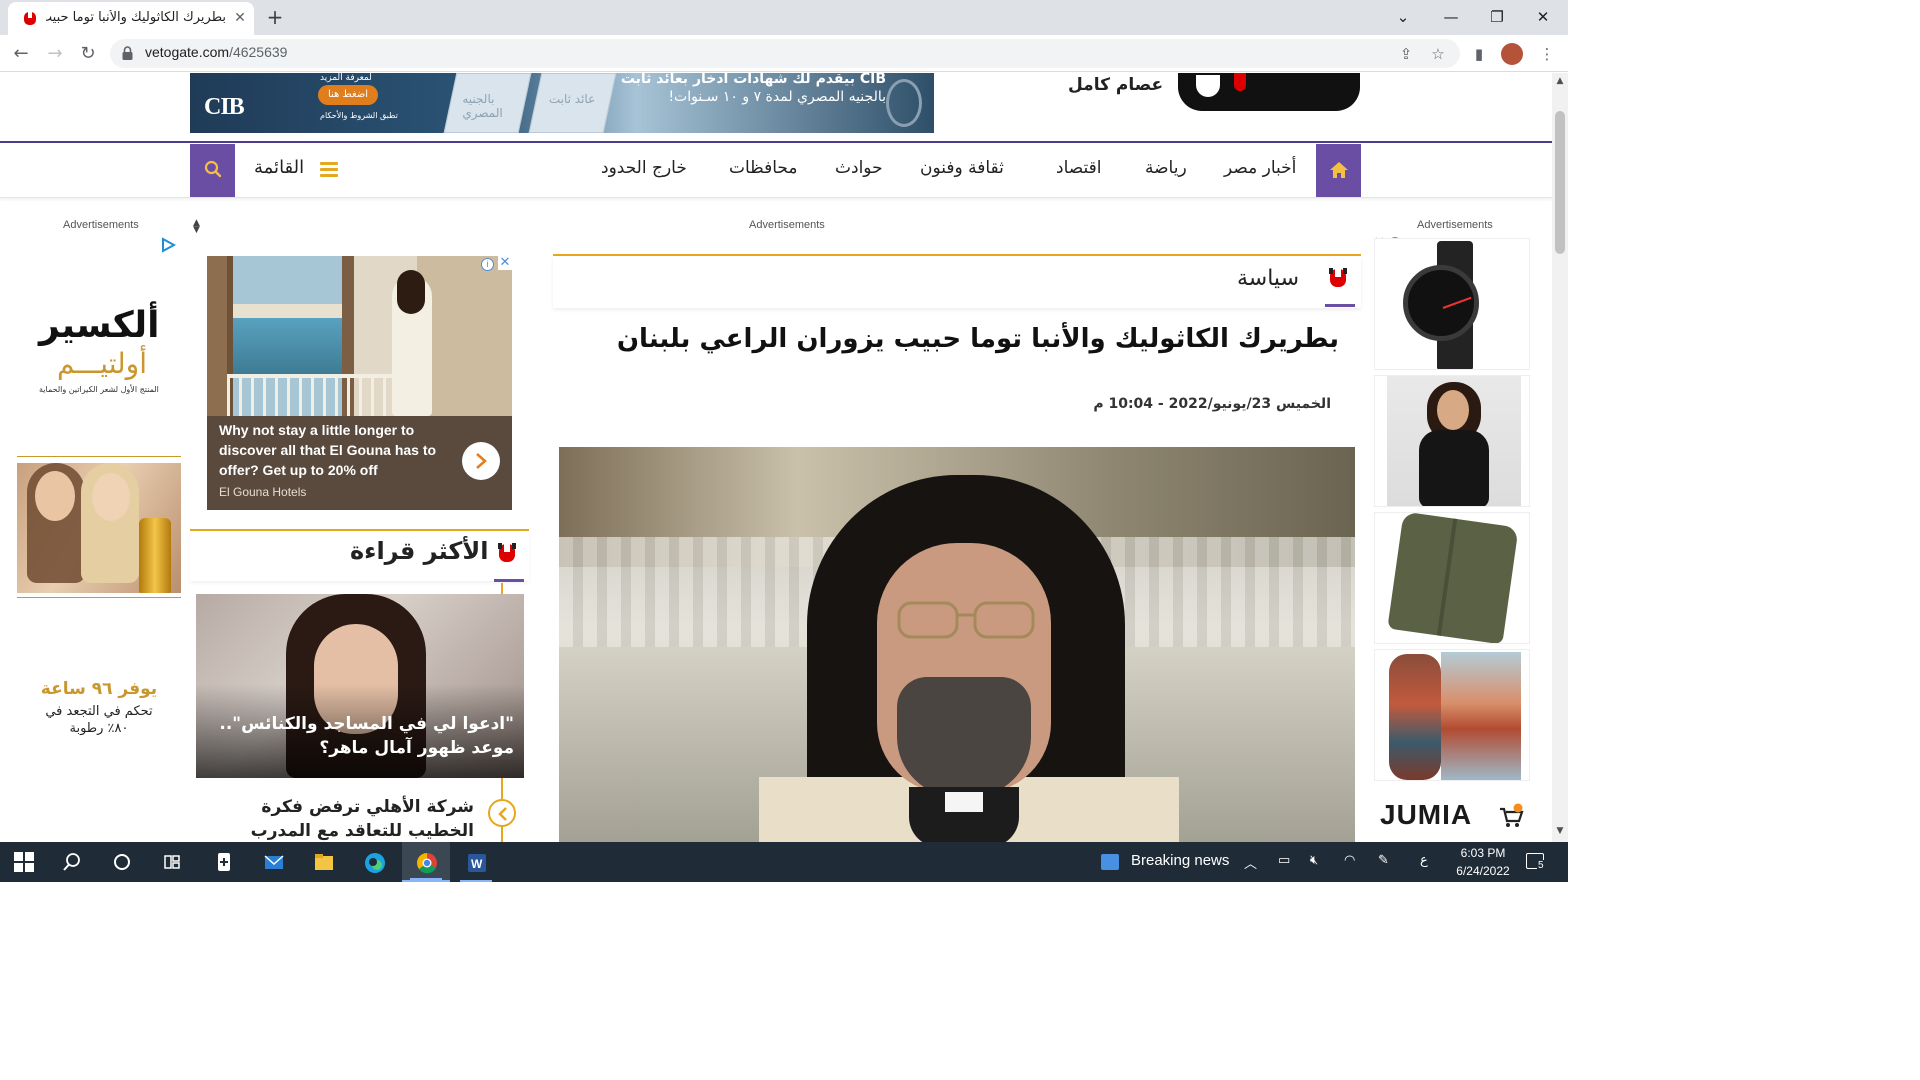 This screenshot has width=1920, height=1080. Describe the element at coordinates (1426, 814) in the screenshot. I see `jumia-logo: JUMIA` at that location.